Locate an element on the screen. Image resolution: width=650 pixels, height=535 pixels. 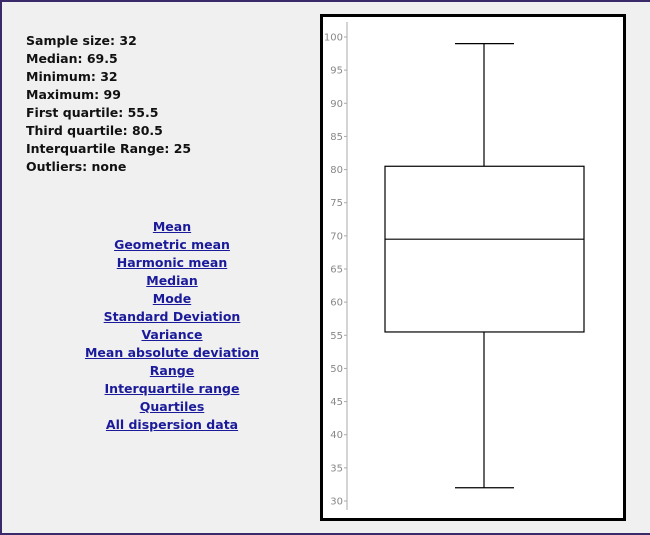
y-tick-label: 50 is located at coordinates (336, 369).